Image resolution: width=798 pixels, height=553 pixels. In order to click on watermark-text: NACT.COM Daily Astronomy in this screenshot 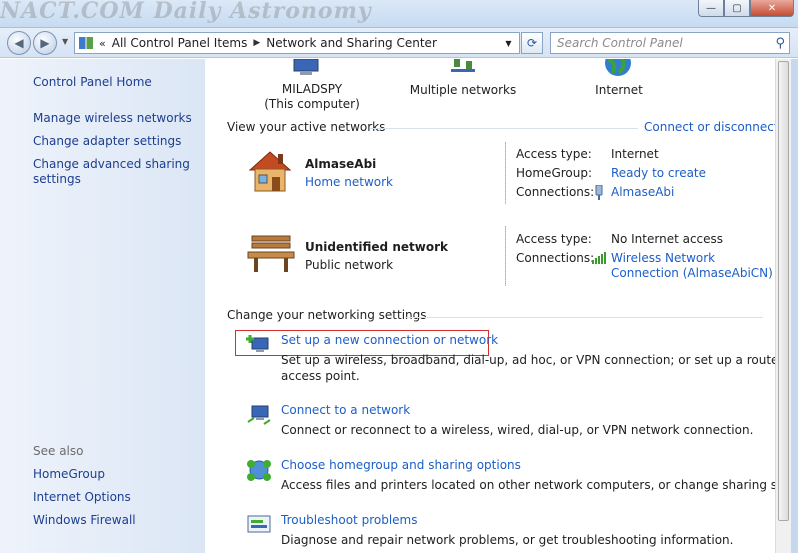, I will do `click(186, 12)`.